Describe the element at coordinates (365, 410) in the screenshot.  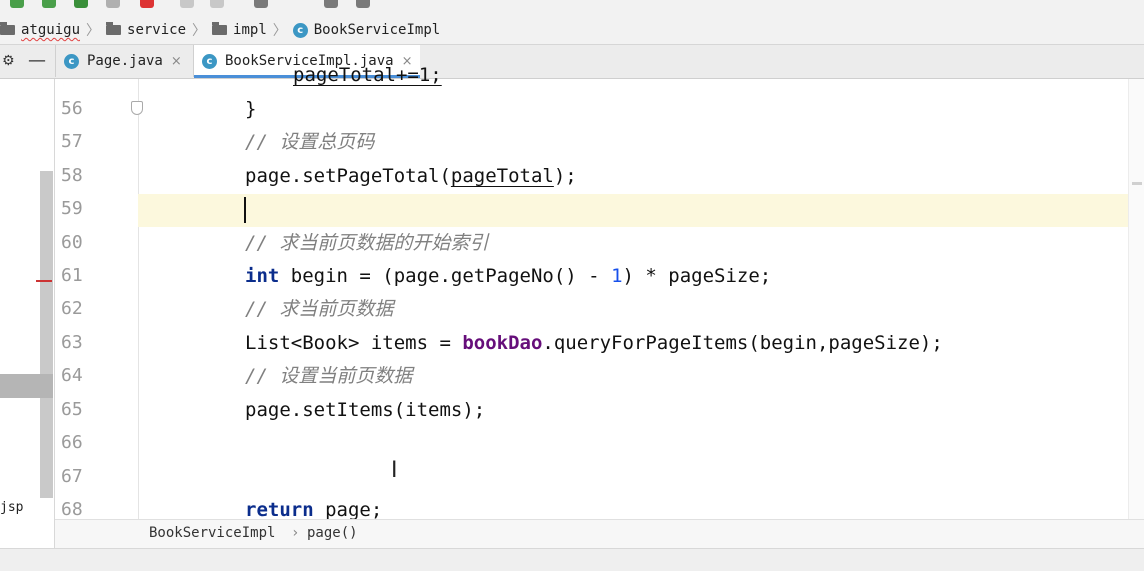
I see `code-line: page.setItems(items);` at that location.